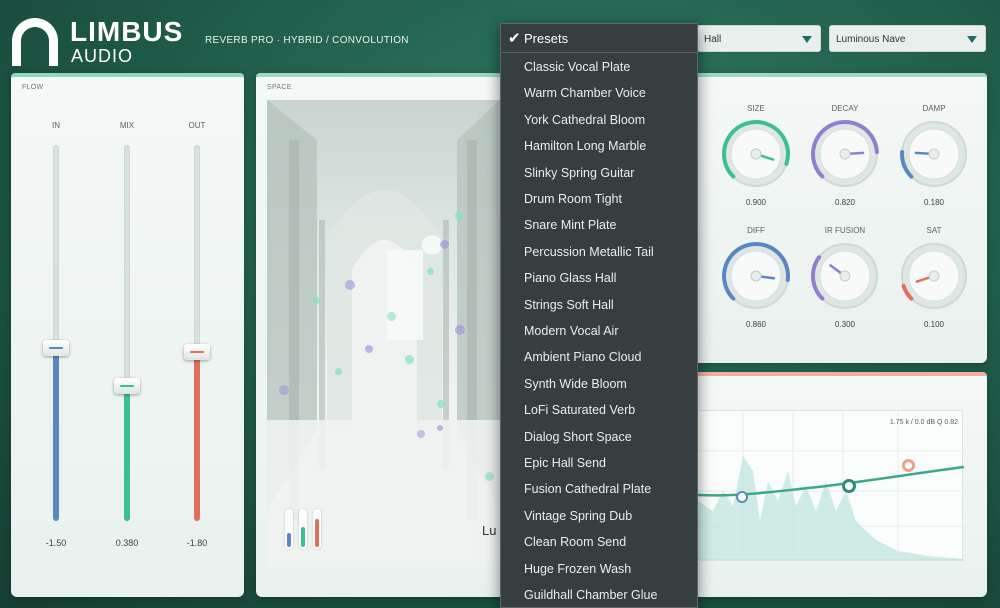 This screenshot has height=608, width=1000. Describe the element at coordinates (599, 38) in the screenshot. I see `presets-menu-header: ✔ Presets` at that location.